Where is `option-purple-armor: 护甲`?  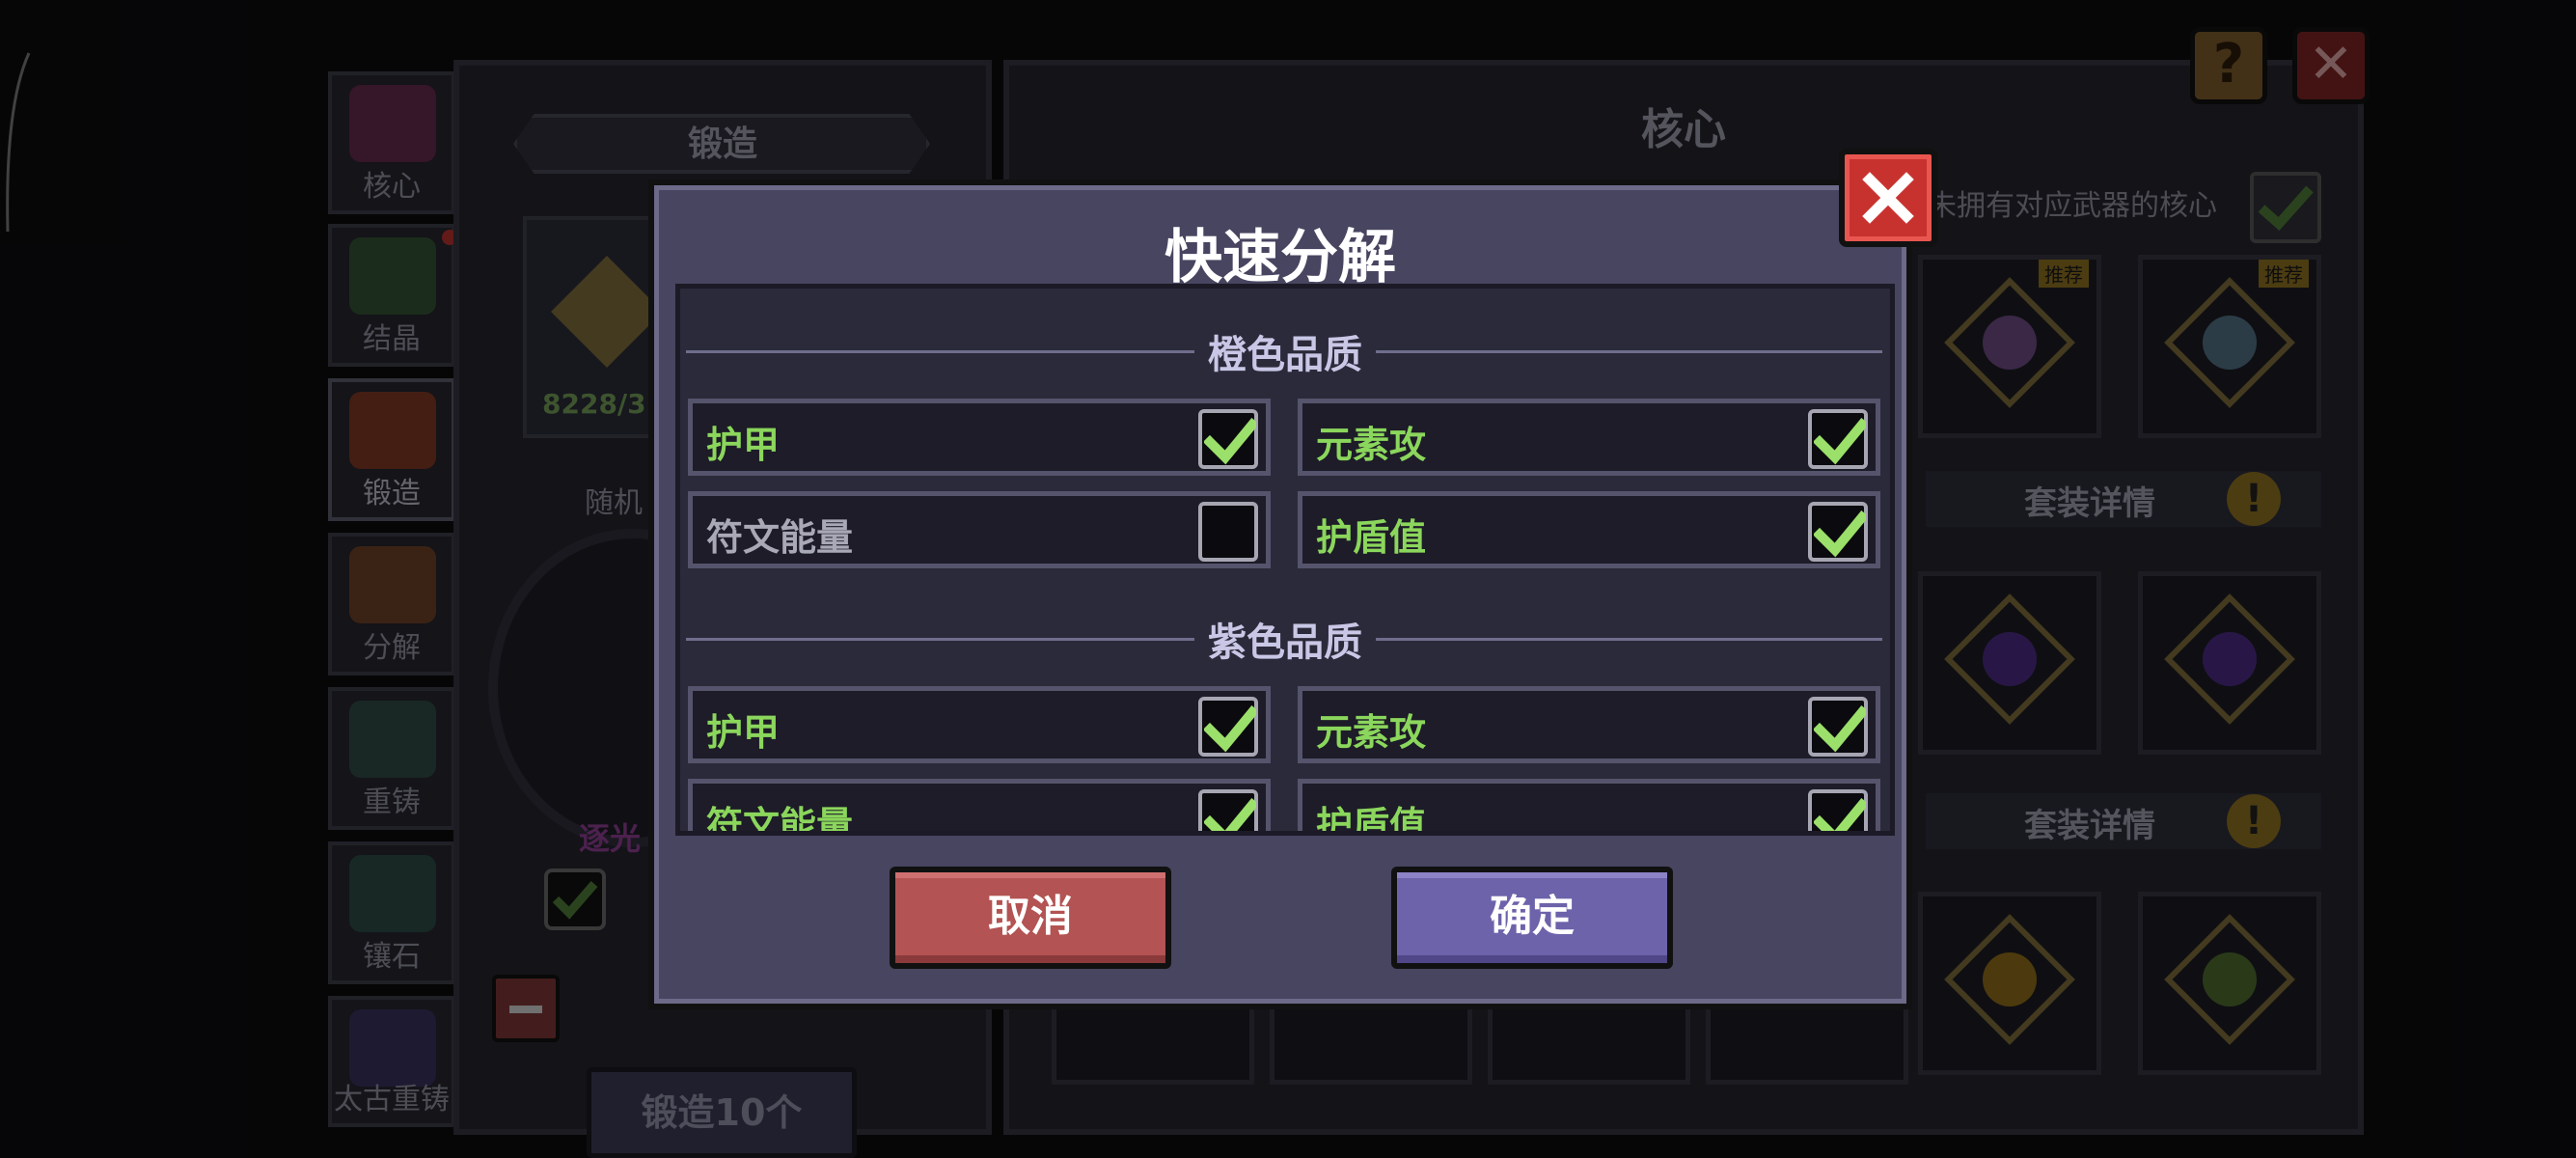 option-purple-armor: 护甲 is located at coordinates (980, 724).